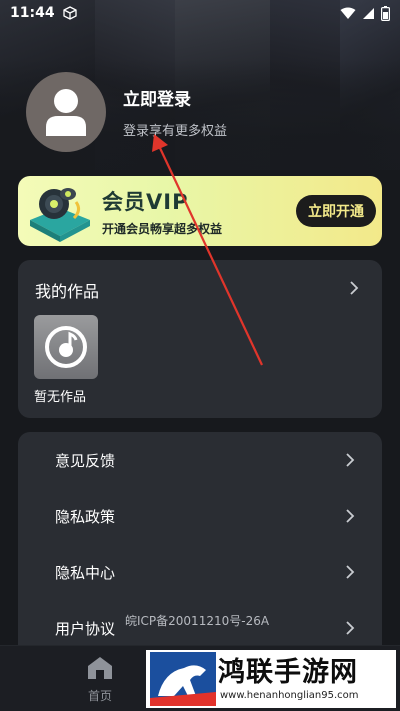  Describe the element at coordinates (100, 680) in the screenshot. I see `tab-home: 首页` at that location.